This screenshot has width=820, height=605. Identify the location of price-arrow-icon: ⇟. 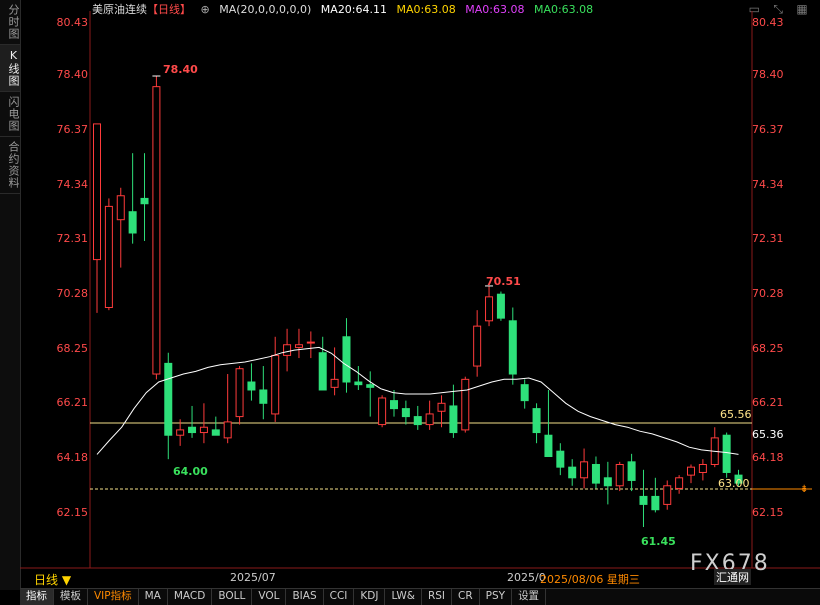
(804, 489).